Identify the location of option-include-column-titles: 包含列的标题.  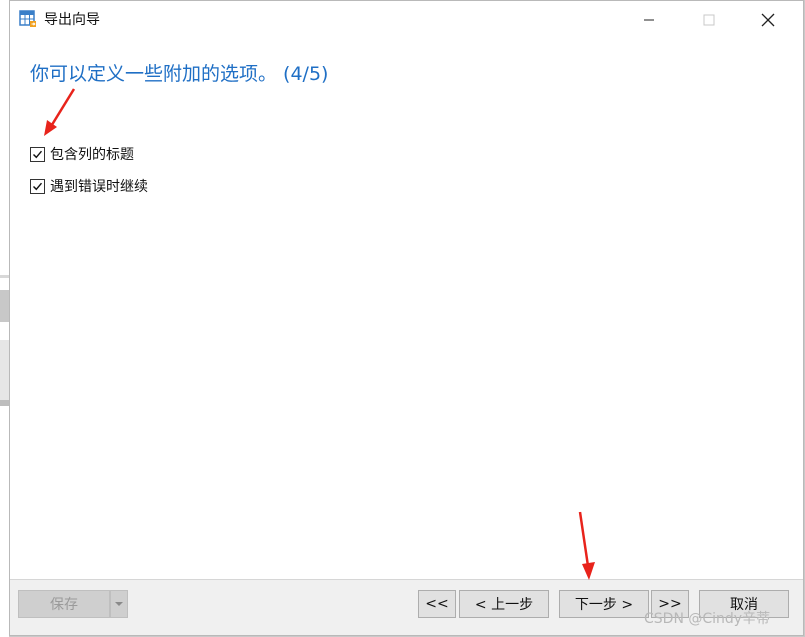
(82, 154).